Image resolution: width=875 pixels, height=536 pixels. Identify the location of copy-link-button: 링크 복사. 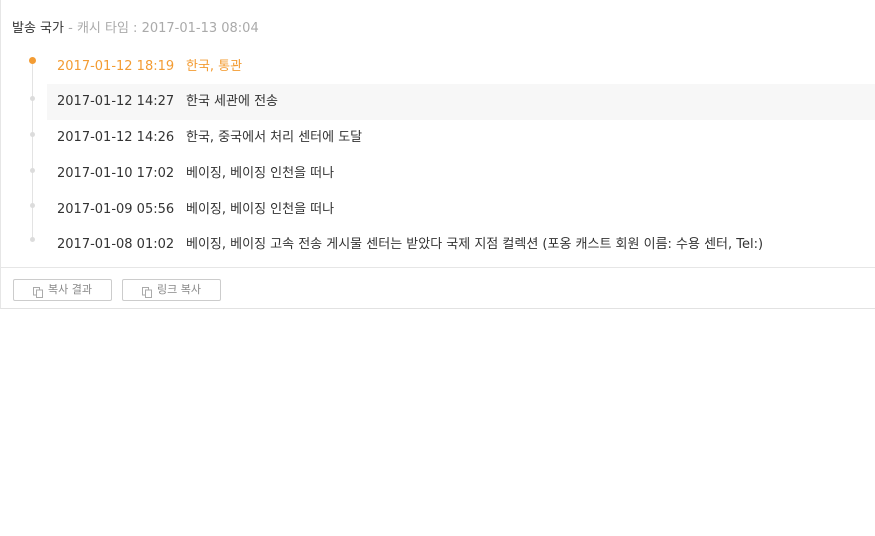
(171, 290).